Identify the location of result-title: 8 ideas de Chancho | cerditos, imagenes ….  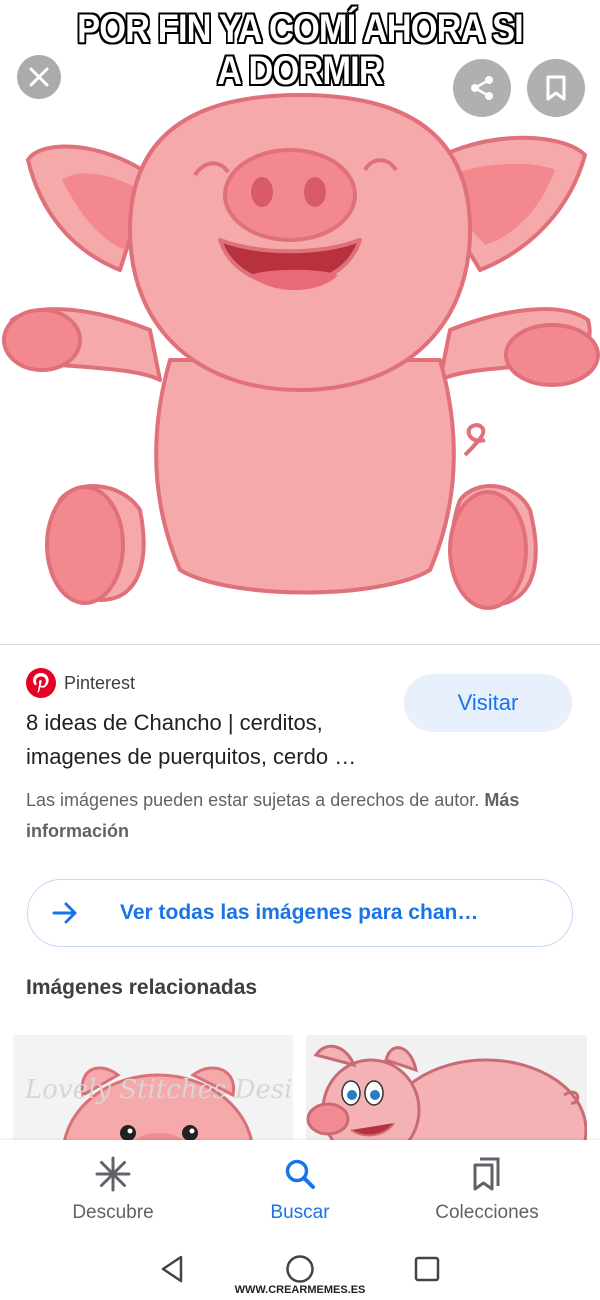
(211, 740).